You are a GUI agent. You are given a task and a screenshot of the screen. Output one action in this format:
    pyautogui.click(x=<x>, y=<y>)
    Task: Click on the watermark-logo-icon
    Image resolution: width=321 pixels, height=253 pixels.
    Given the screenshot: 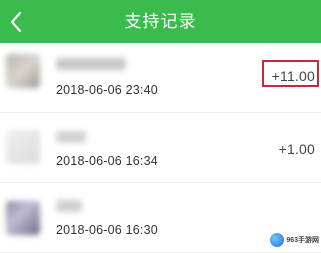 What is the action you would take?
    pyautogui.click(x=277, y=240)
    